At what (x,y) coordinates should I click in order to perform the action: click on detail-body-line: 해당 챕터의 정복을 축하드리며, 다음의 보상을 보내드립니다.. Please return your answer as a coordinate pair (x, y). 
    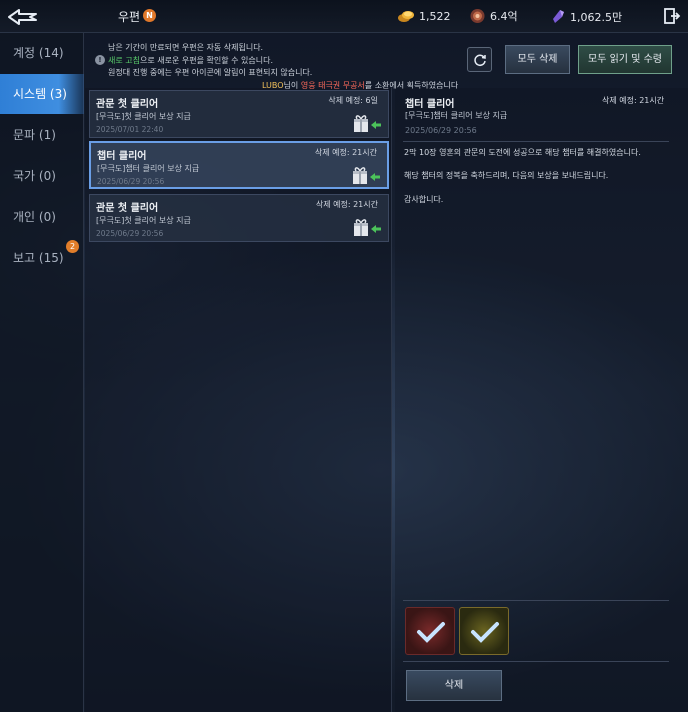
    Looking at the image, I should click on (506, 175).